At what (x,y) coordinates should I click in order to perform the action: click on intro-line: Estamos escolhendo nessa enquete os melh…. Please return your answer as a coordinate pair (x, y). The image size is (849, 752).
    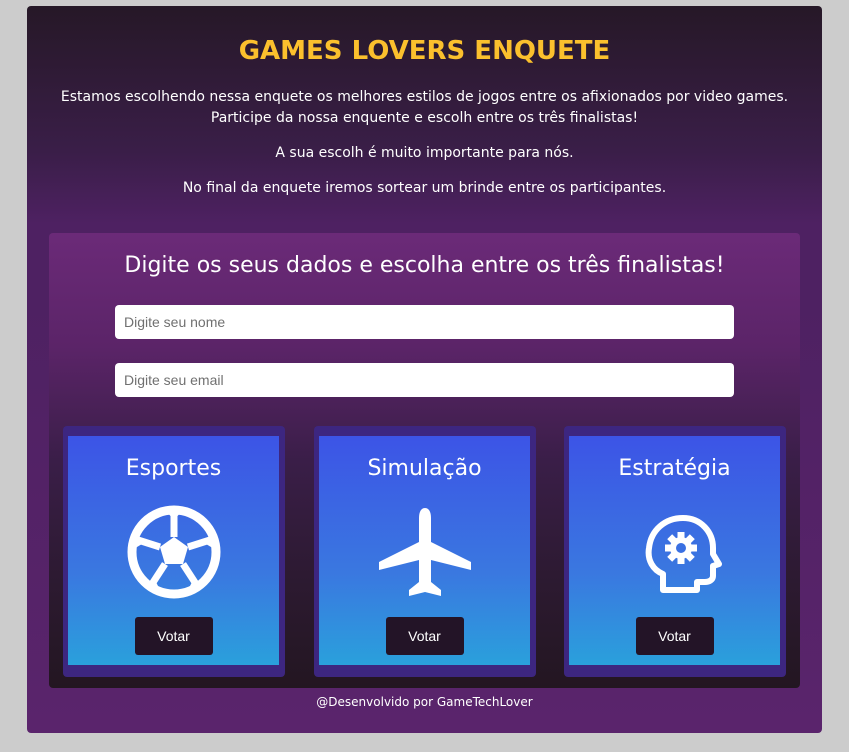
    Looking at the image, I should click on (424, 97).